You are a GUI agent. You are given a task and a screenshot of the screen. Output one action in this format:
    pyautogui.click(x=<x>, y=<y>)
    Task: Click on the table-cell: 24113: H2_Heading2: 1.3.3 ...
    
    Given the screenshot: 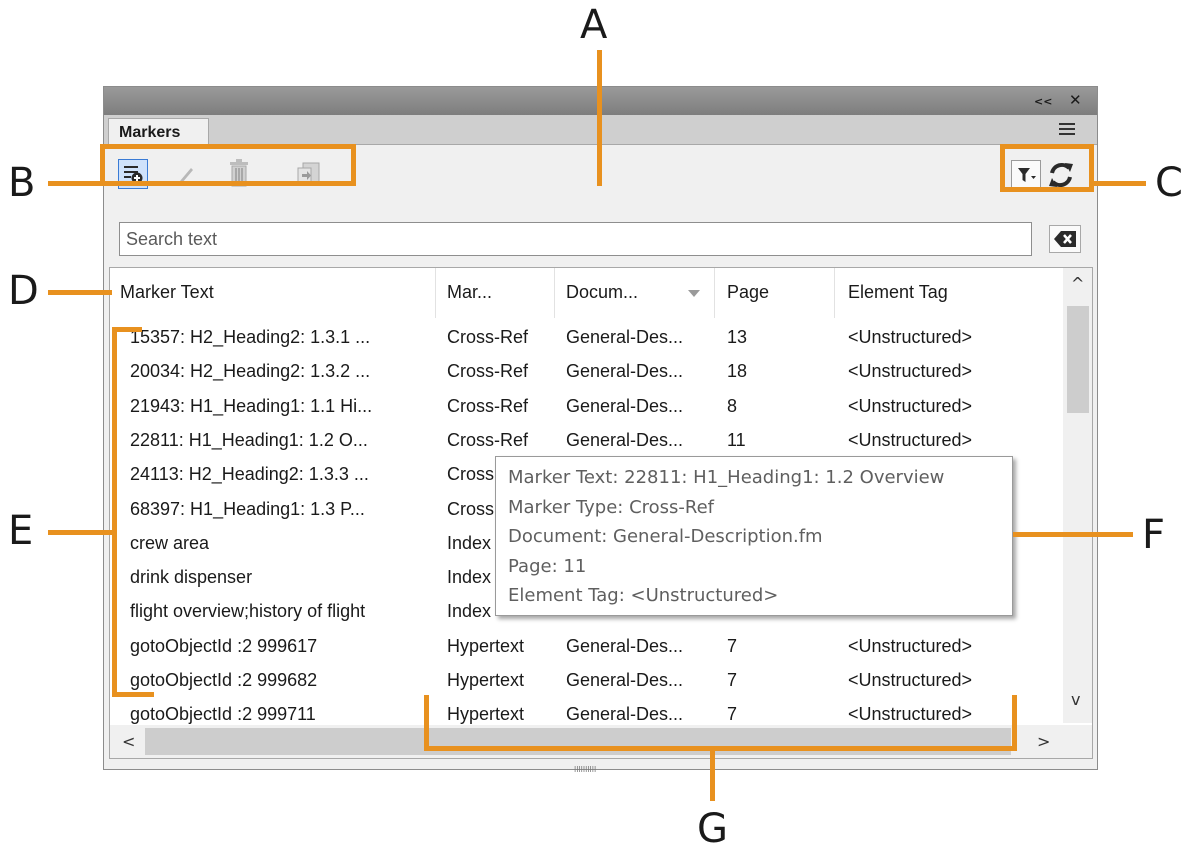 What is the action you would take?
    pyautogui.click(x=249, y=474)
    